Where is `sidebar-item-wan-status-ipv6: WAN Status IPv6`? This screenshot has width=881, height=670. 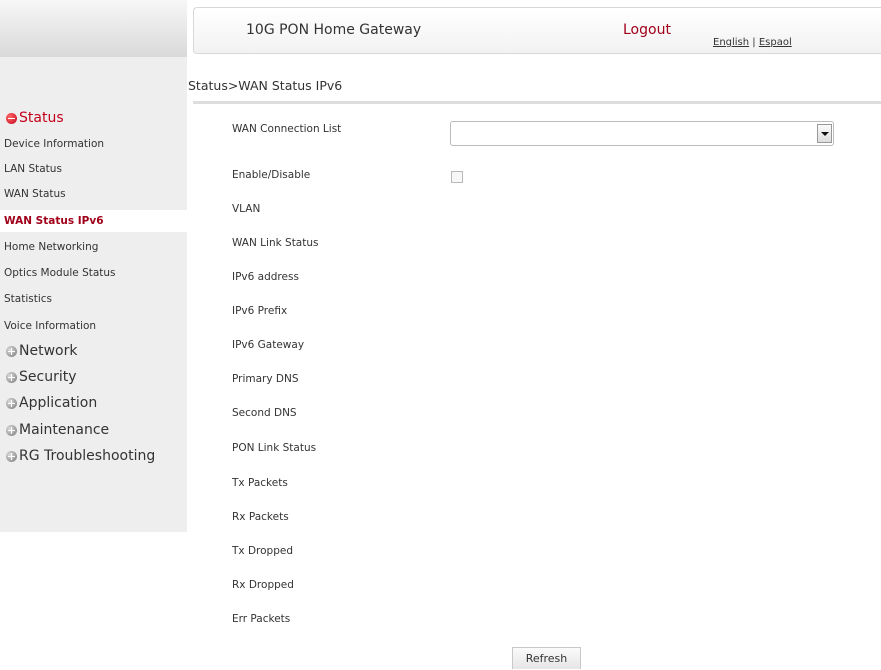 sidebar-item-wan-status-ipv6: WAN Status IPv6 is located at coordinates (93, 221).